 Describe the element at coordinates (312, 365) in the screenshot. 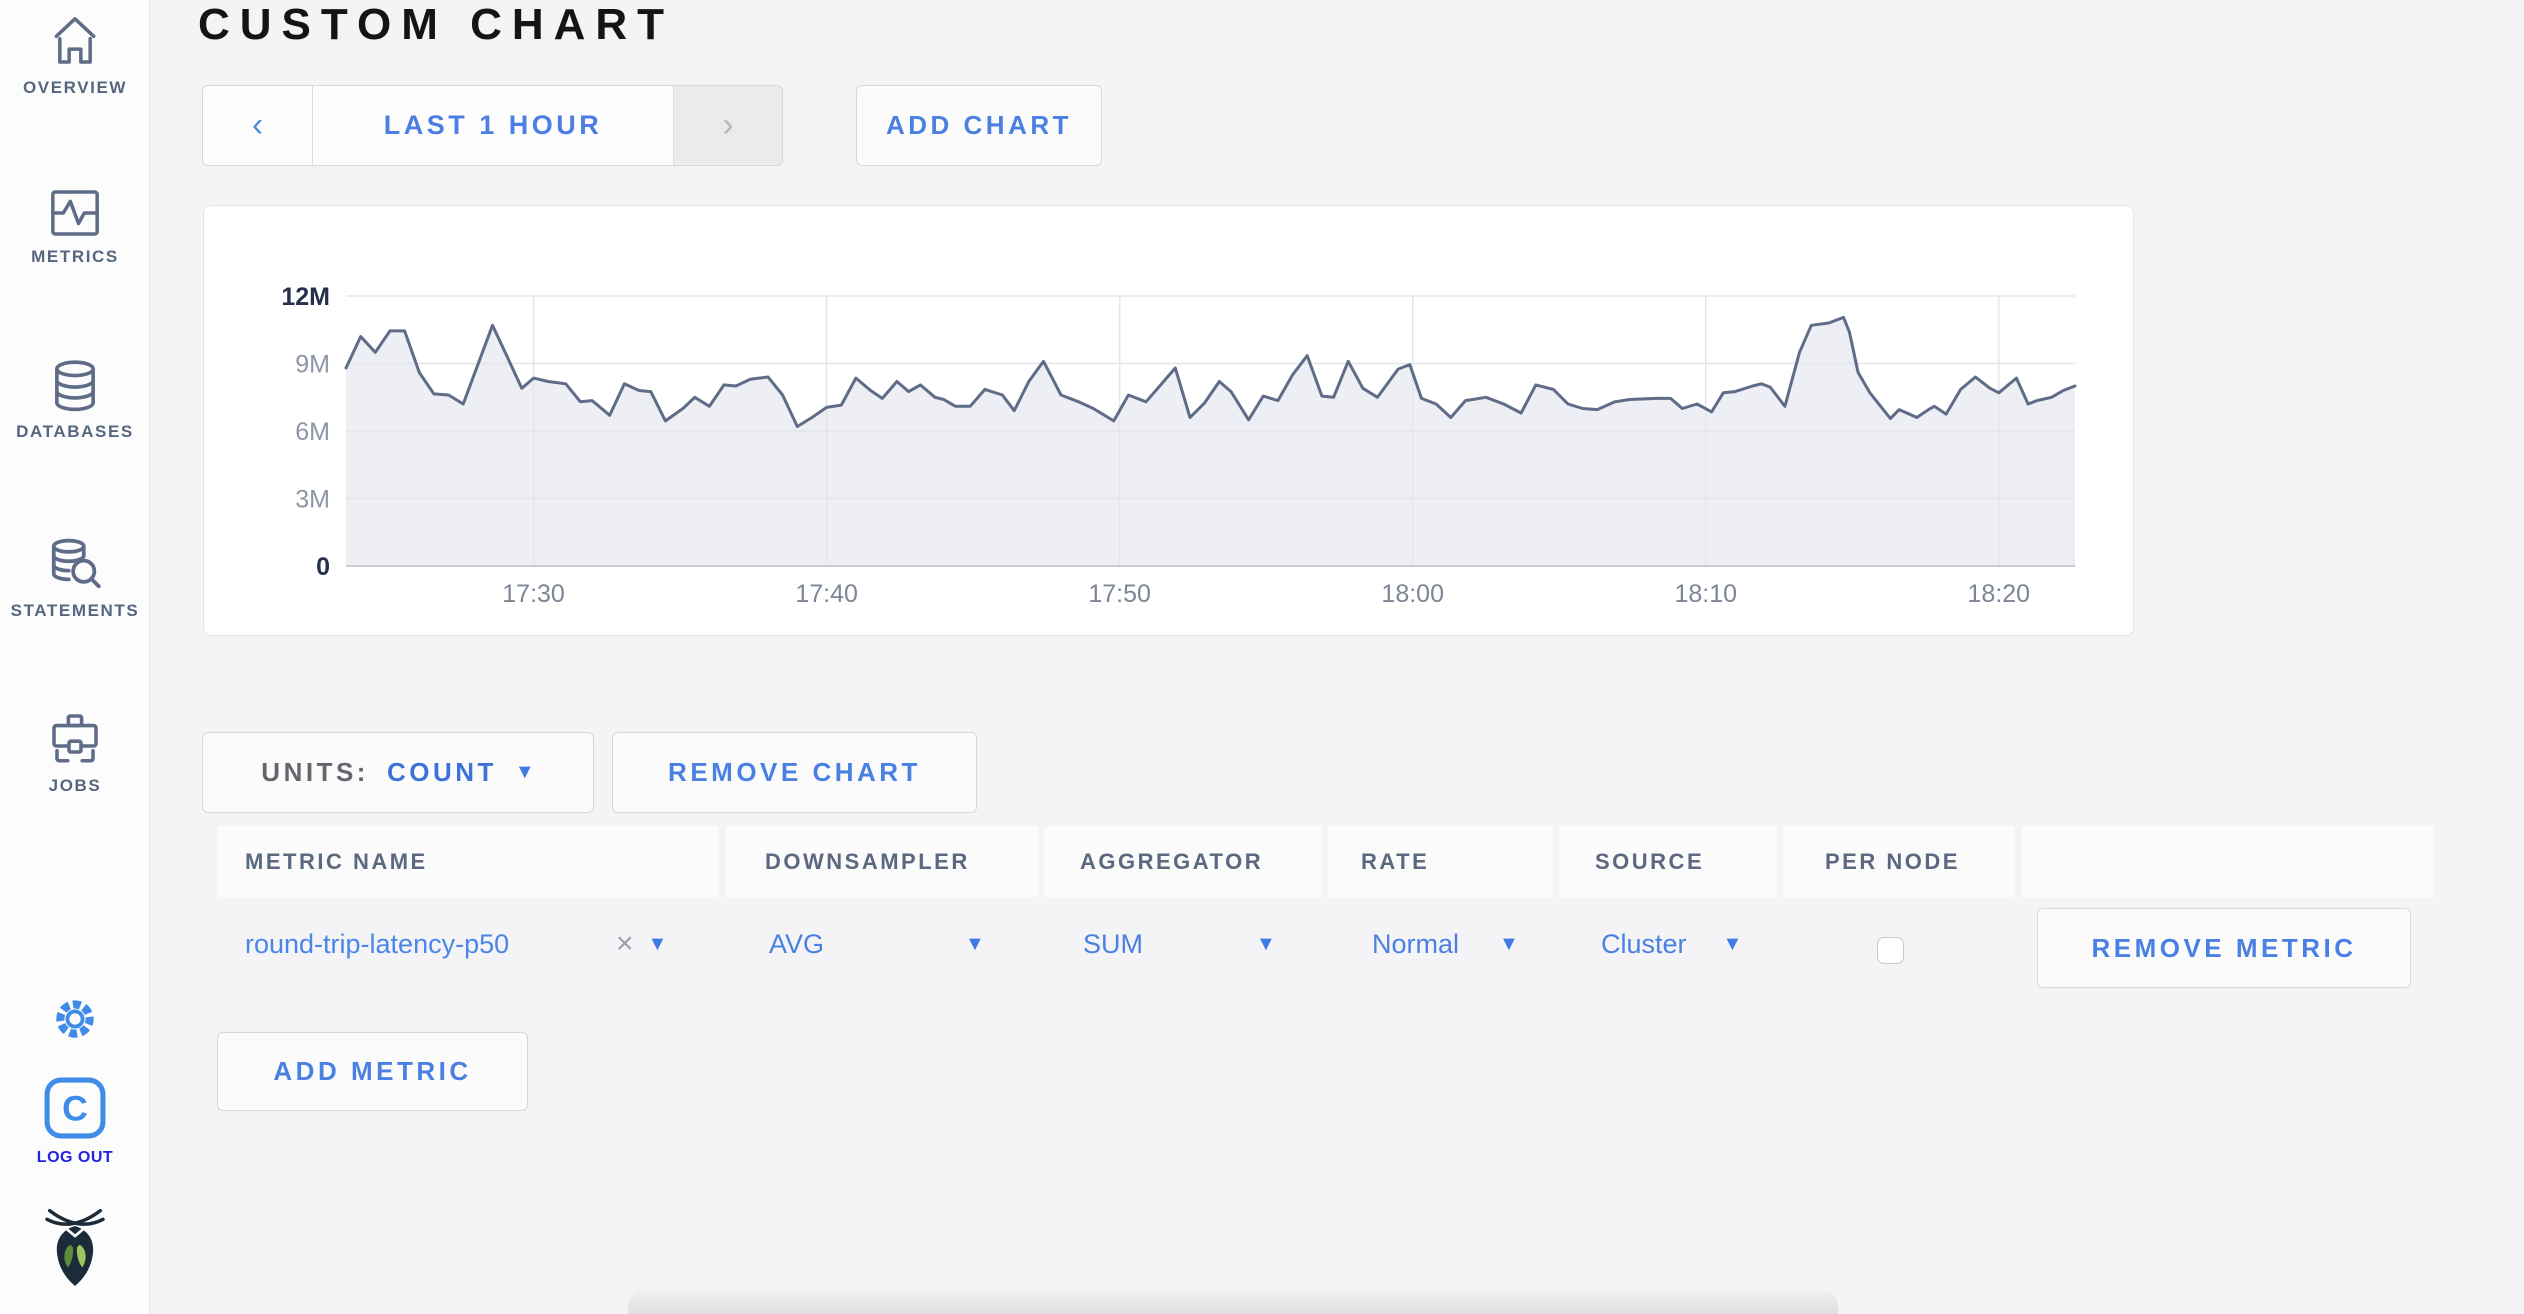

I see `y-tick-label: 9M` at that location.